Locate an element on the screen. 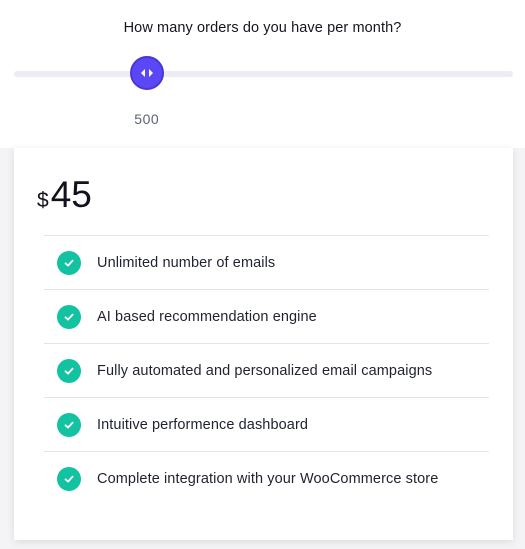  feature-label: Intuitive performence dashboard is located at coordinates (203, 424).